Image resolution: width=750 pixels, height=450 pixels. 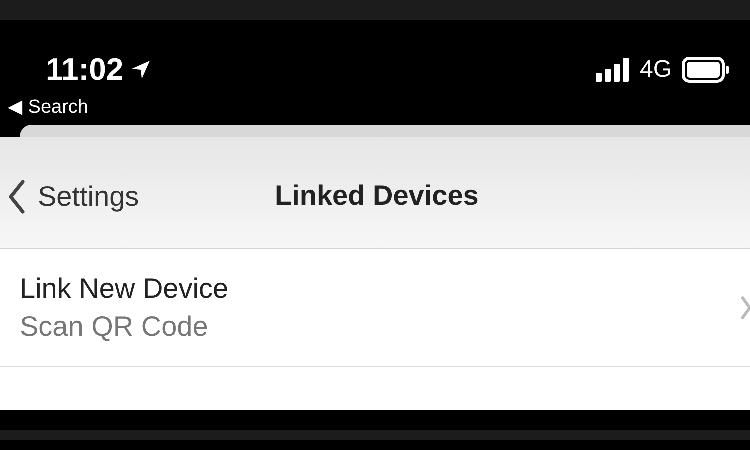 What do you see at coordinates (17, 197) in the screenshot?
I see `chevron-left-icon` at bounding box center [17, 197].